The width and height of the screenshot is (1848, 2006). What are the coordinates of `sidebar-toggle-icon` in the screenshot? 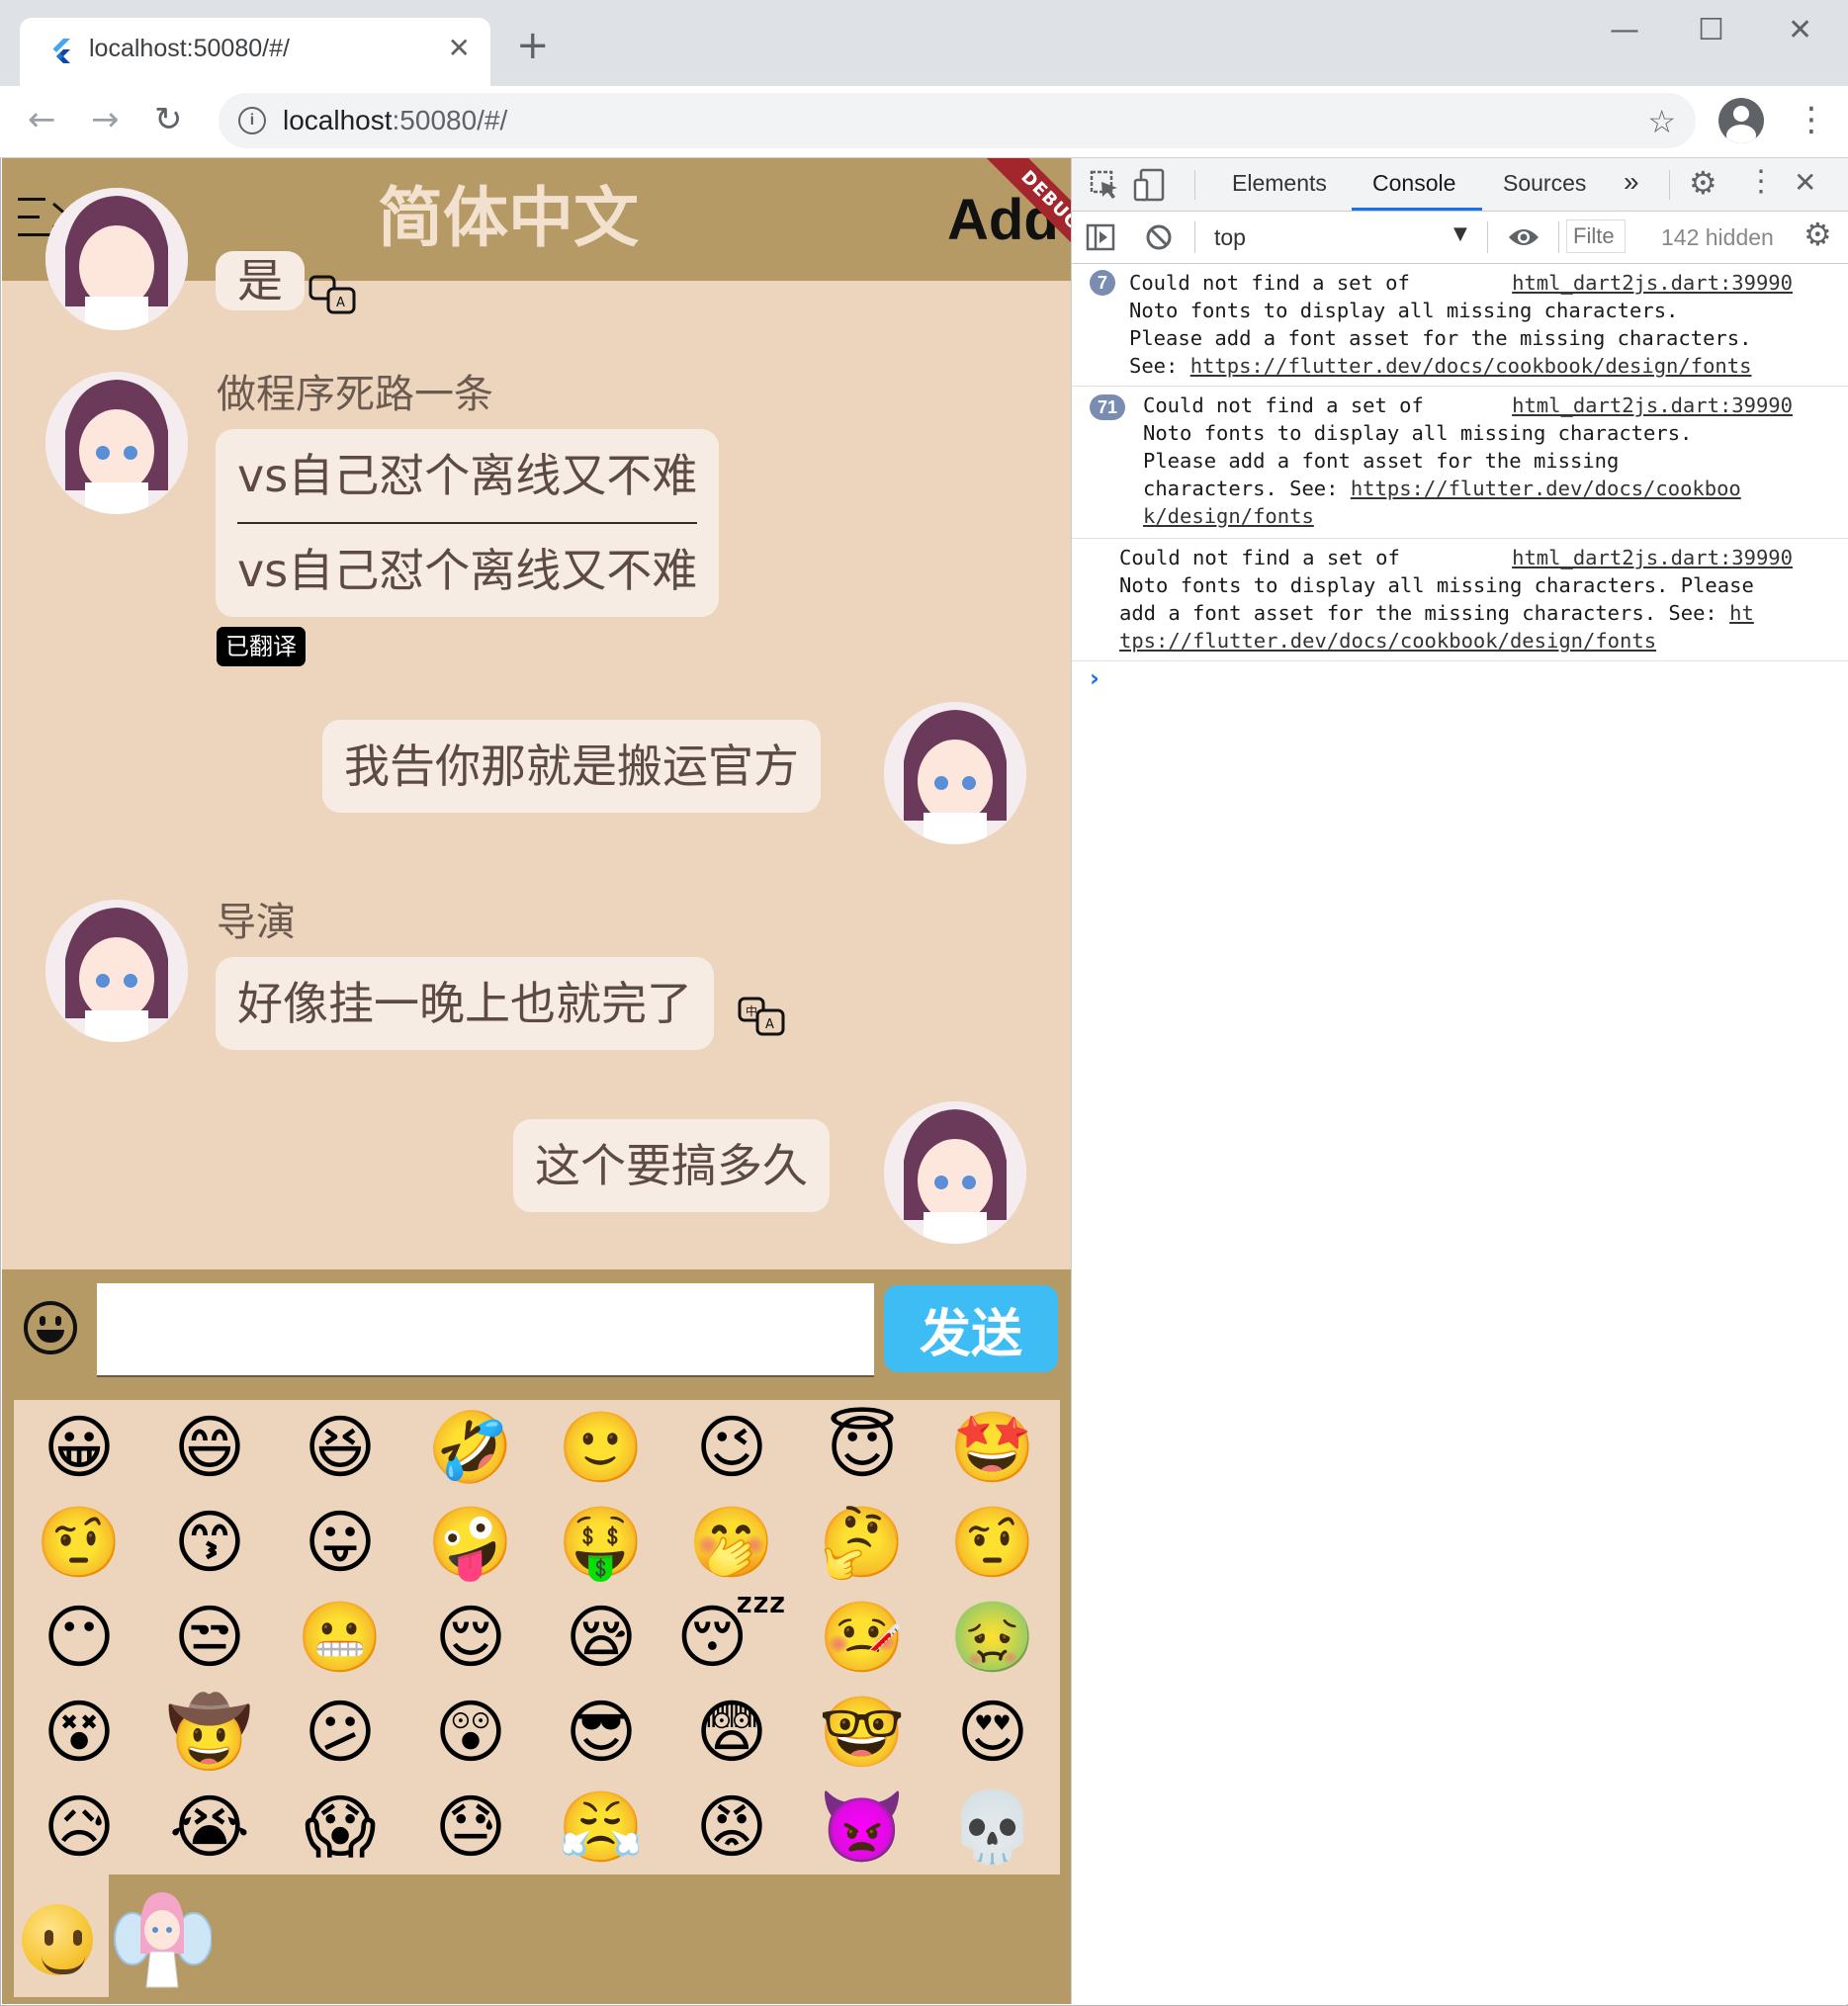 It's located at (1101, 237).